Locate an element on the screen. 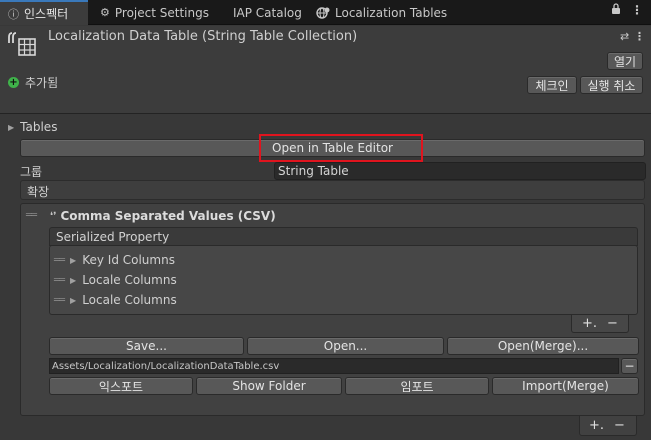 Image resolution: width=651 pixels, height=440 pixels. inner-list-footer is located at coordinates (600, 324).